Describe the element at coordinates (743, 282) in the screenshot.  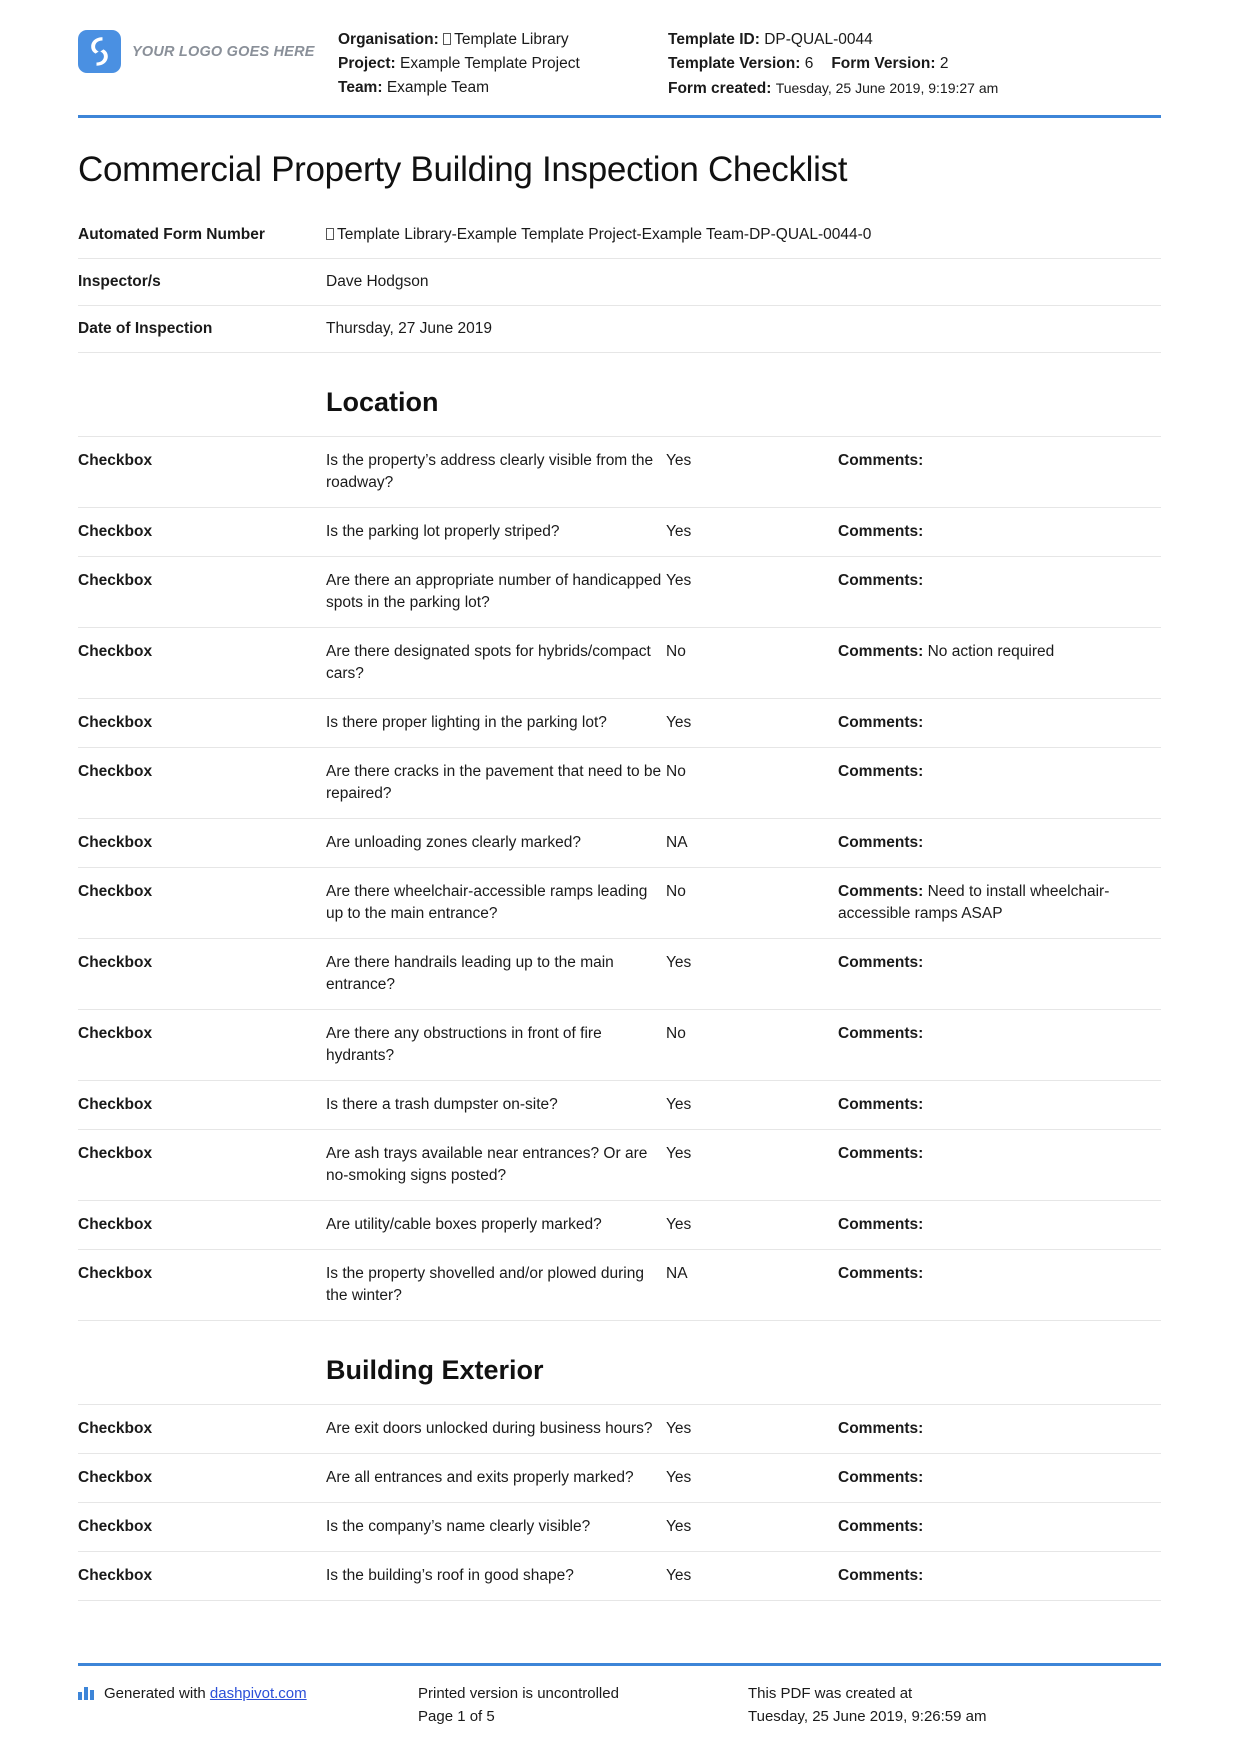
I see `info-row-value: Dave Hodgson` at that location.